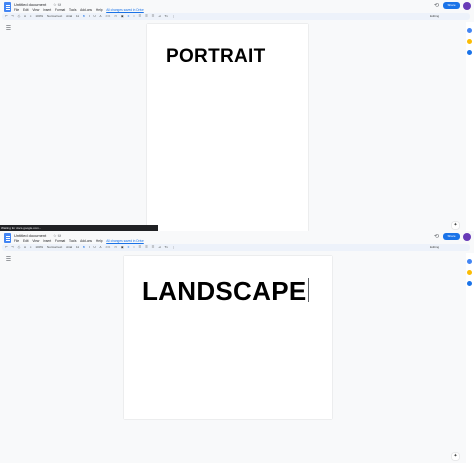 This screenshot has height=463, width=474. What do you see at coordinates (216, 57) in the screenshot?
I see `portrait-heading: PORTRAIT` at bounding box center [216, 57].